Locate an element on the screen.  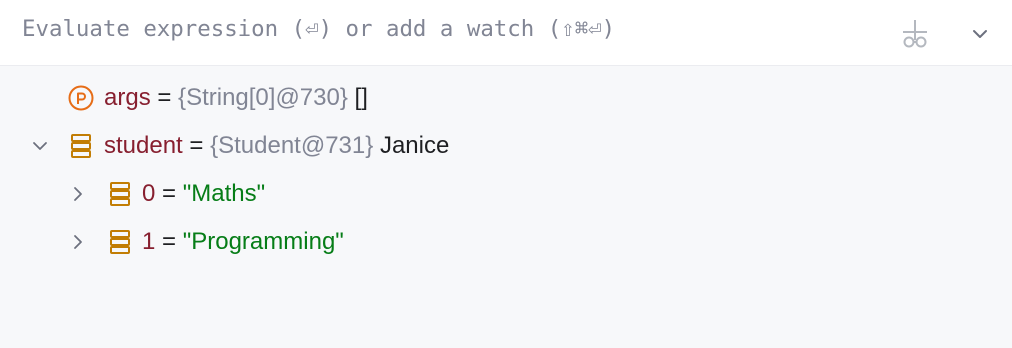
type-hint: {String[0]@730} is located at coordinates (263, 97).